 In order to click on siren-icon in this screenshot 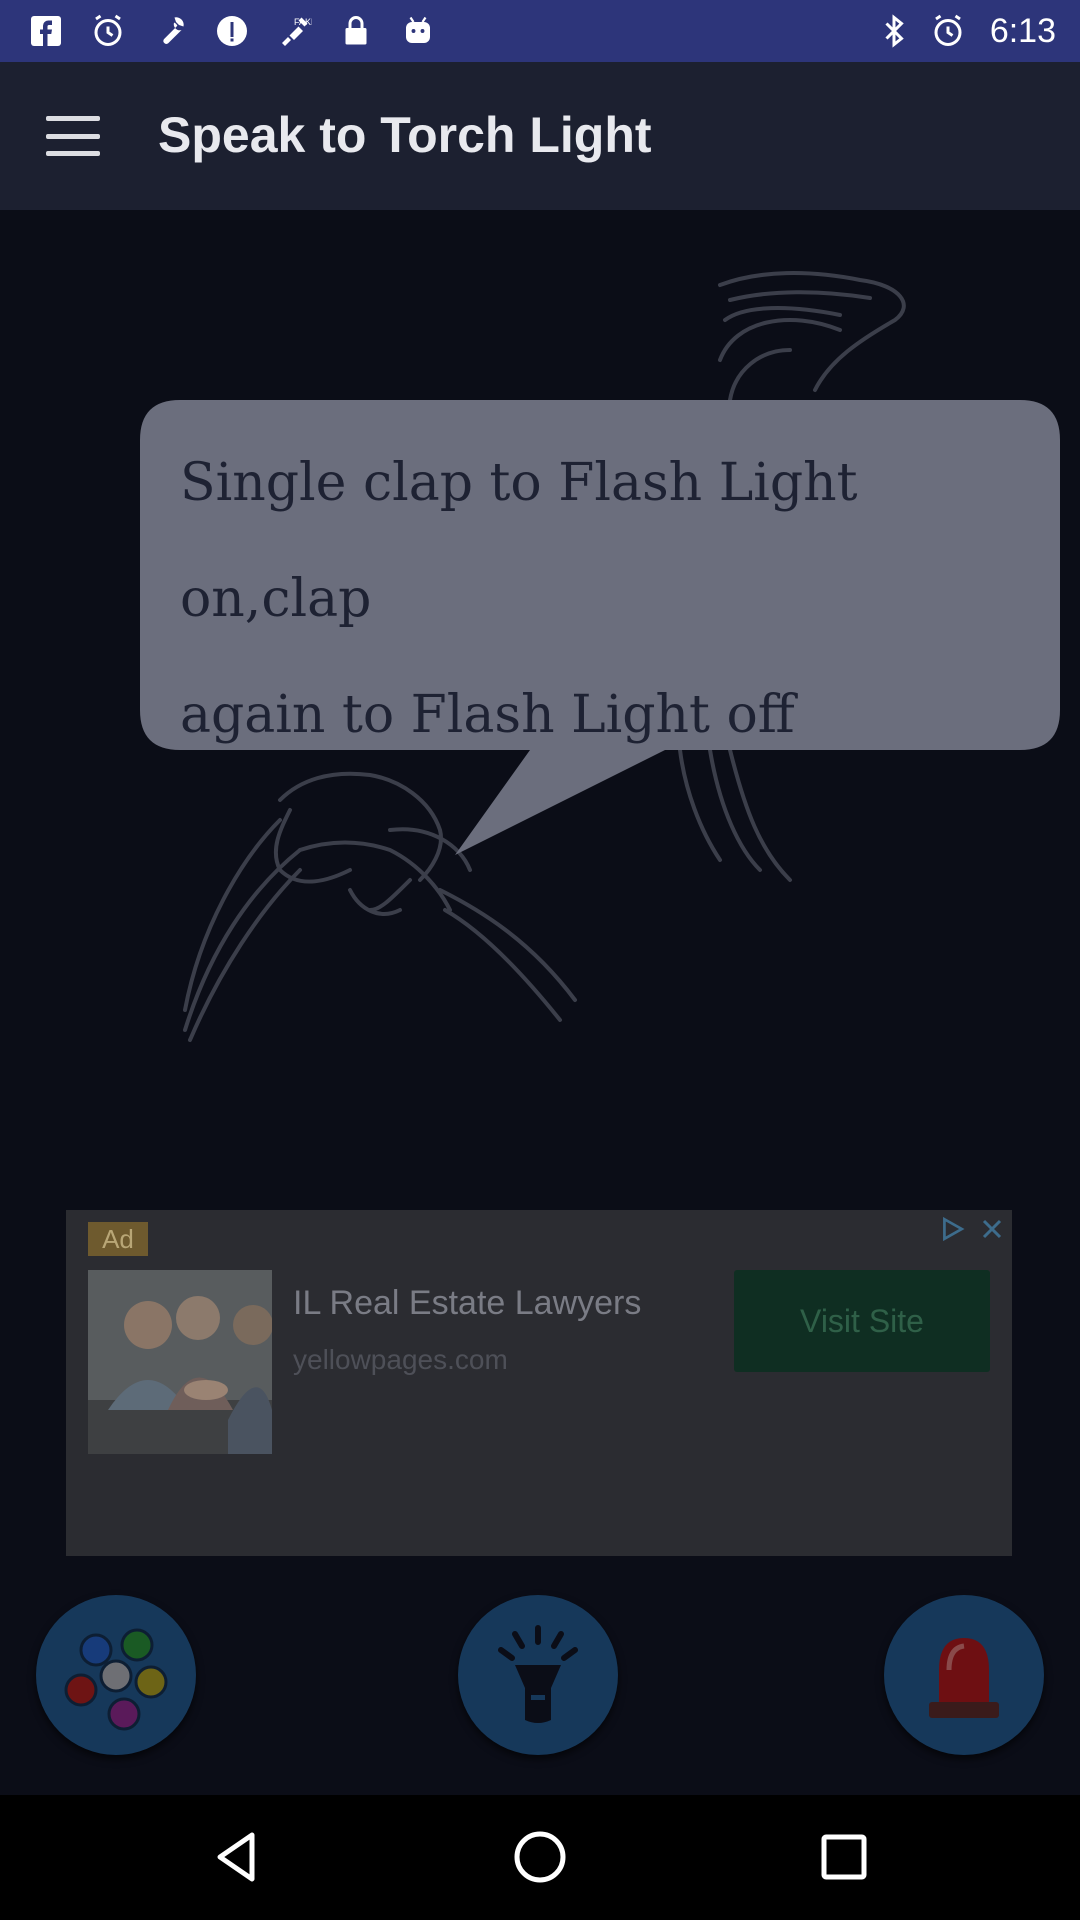, I will do `click(964, 1678)`.